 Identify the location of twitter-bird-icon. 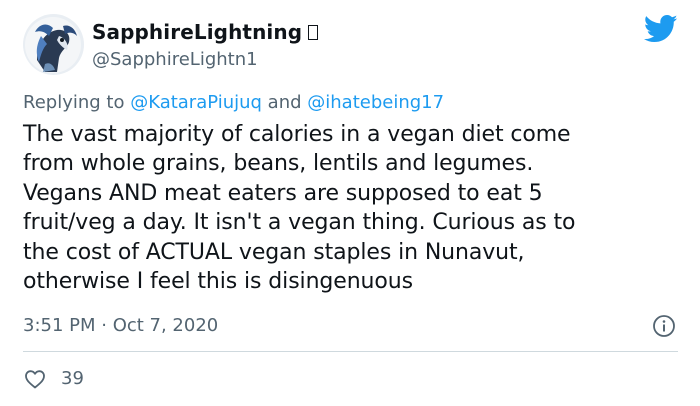
(661, 29).